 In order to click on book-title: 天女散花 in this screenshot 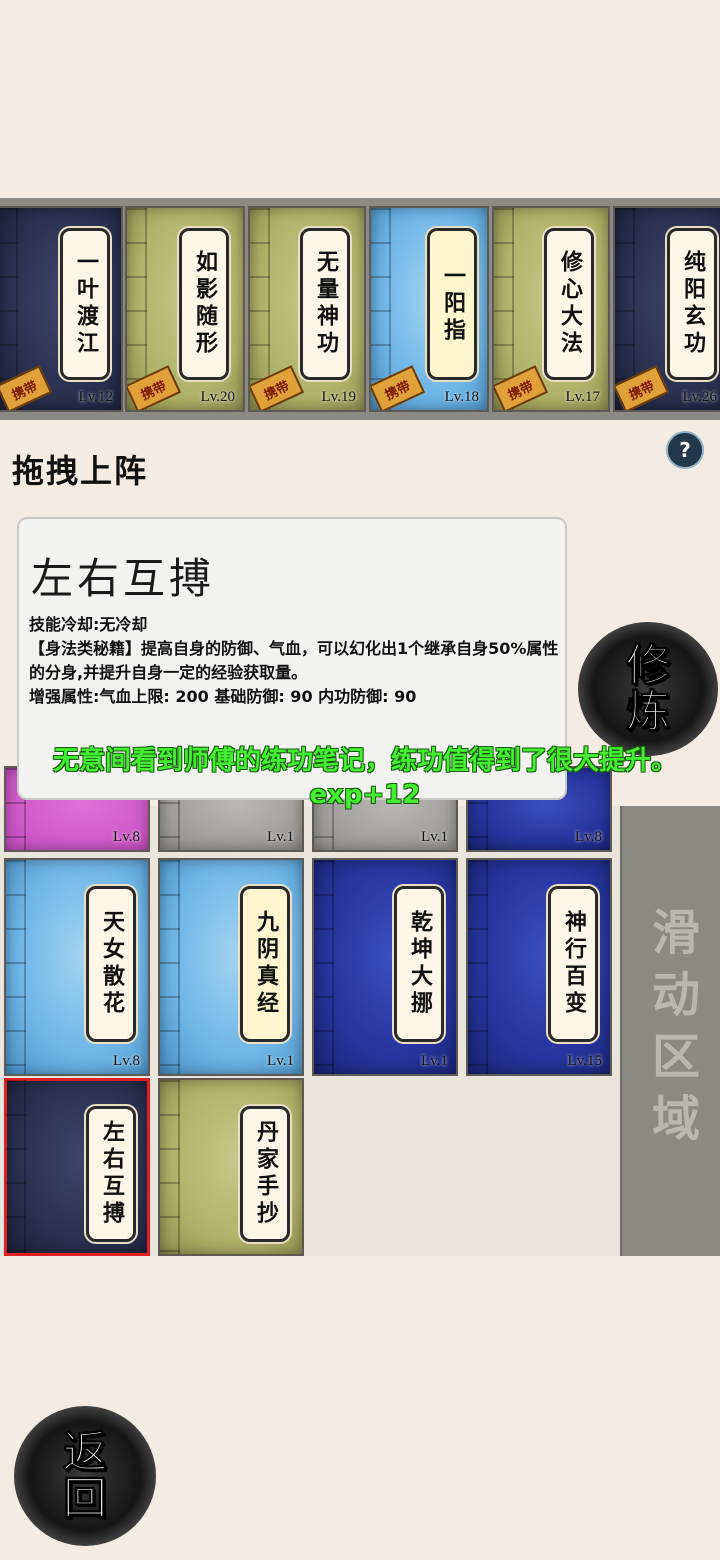, I will do `click(111, 964)`.